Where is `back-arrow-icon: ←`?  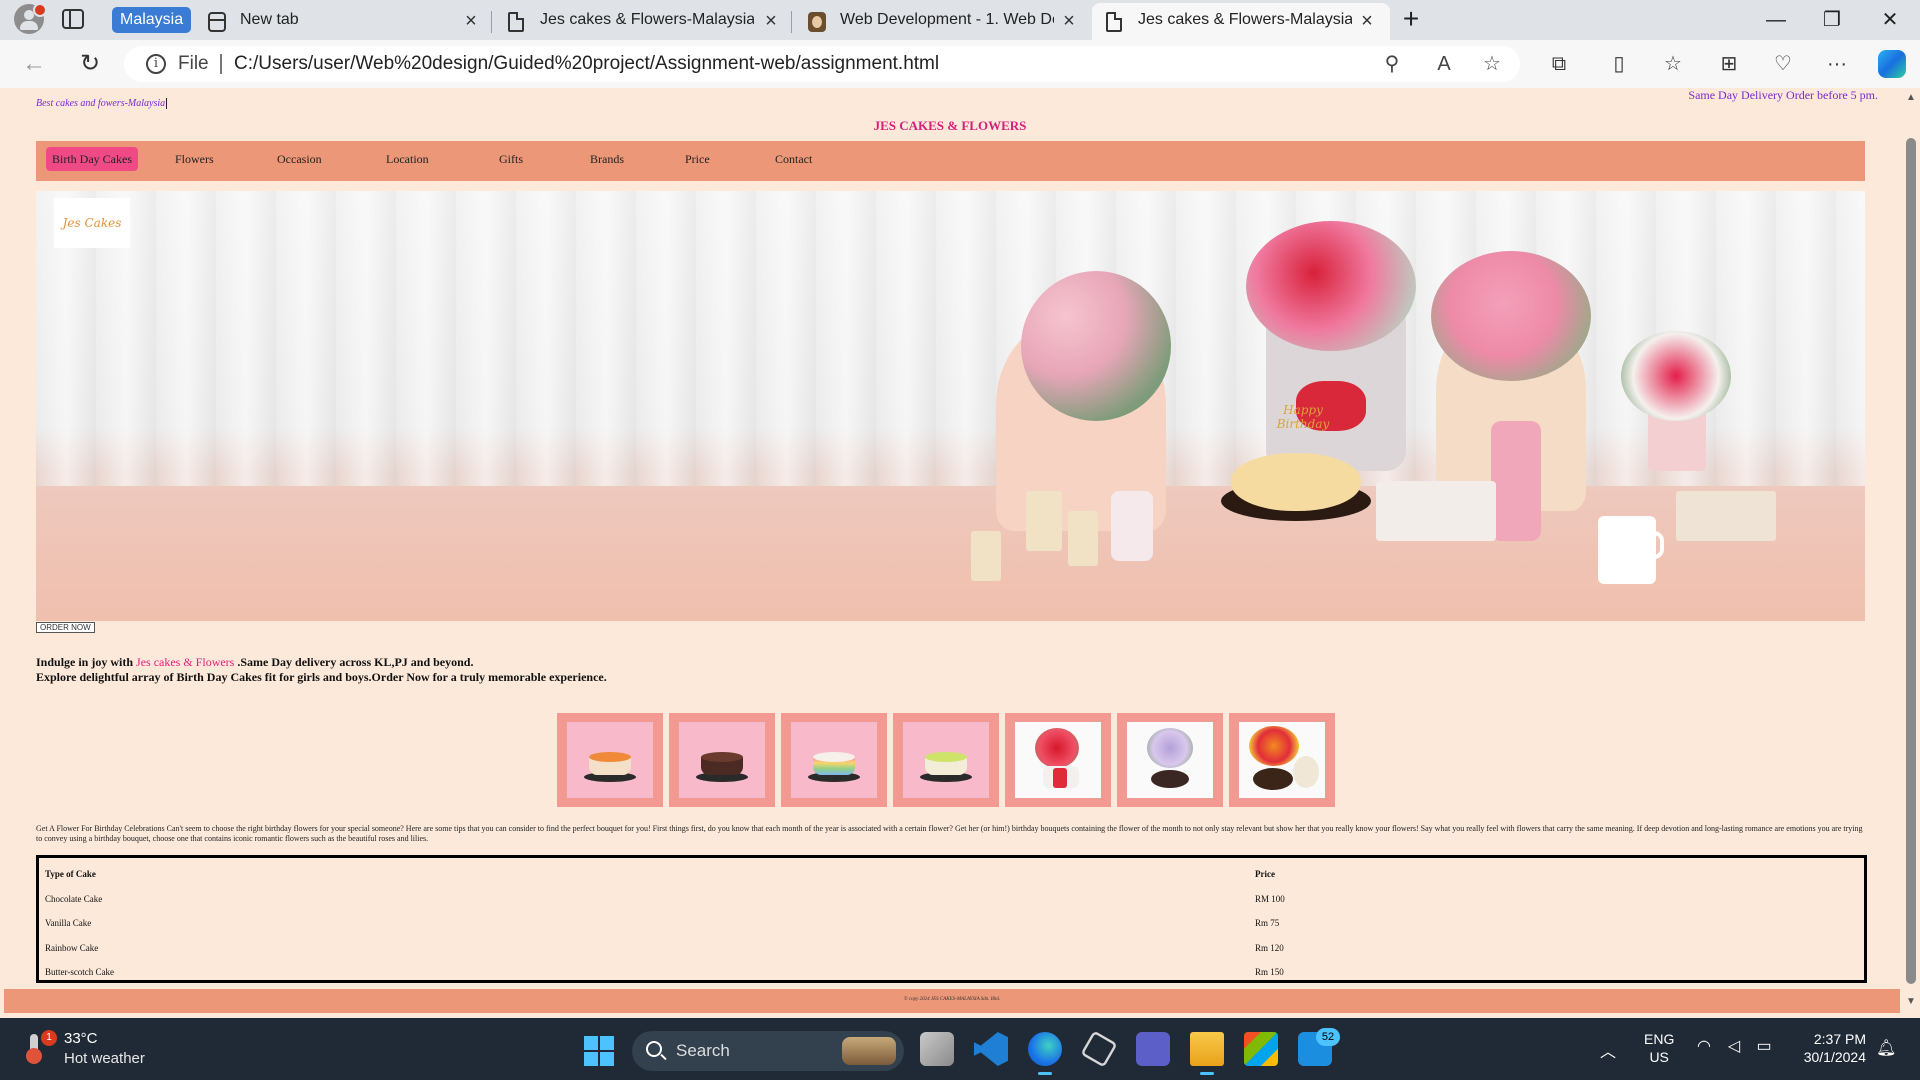
back-arrow-icon: ← is located at coordinates (34, 64).